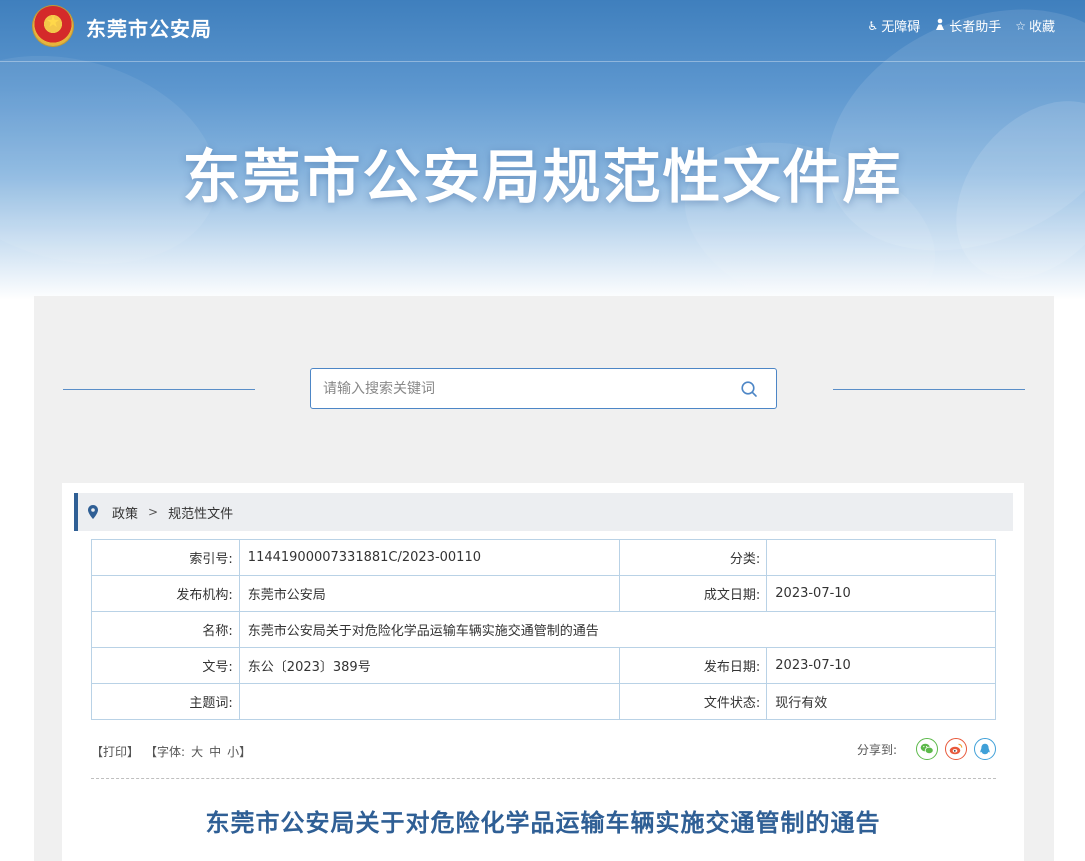 The width and height of the screenshot is (1085, 861). What do you see at coordinates (881, 593) in the screenshot?
I see `created-date-value: 2023-07-10` at bounding box center [881, 593].